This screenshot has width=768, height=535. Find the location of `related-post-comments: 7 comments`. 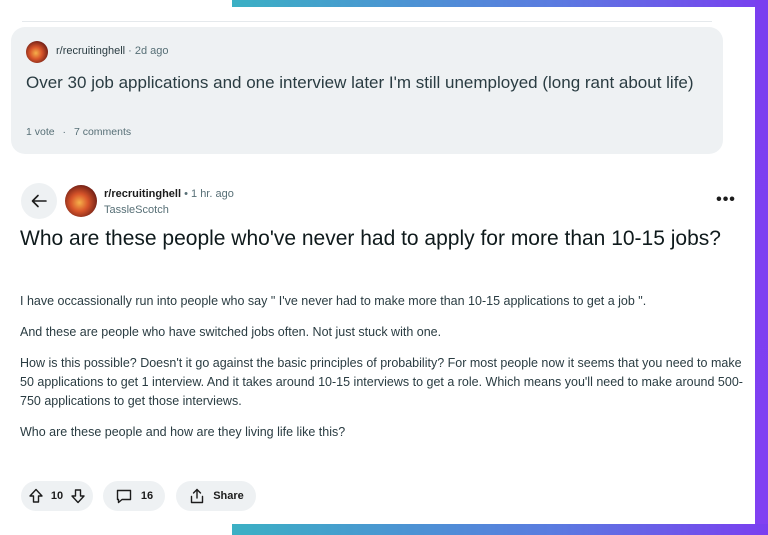

related-post-comments: 7 comments is located at coordinates (102, 132).